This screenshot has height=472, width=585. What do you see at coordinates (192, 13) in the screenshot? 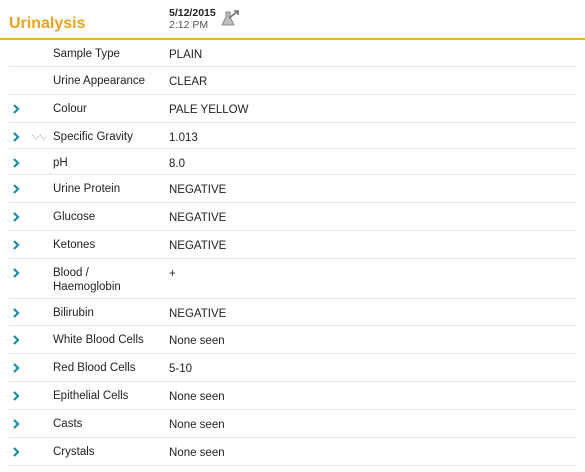
I see `result-date: 5/12/2015` at bounding box center [192, 13].